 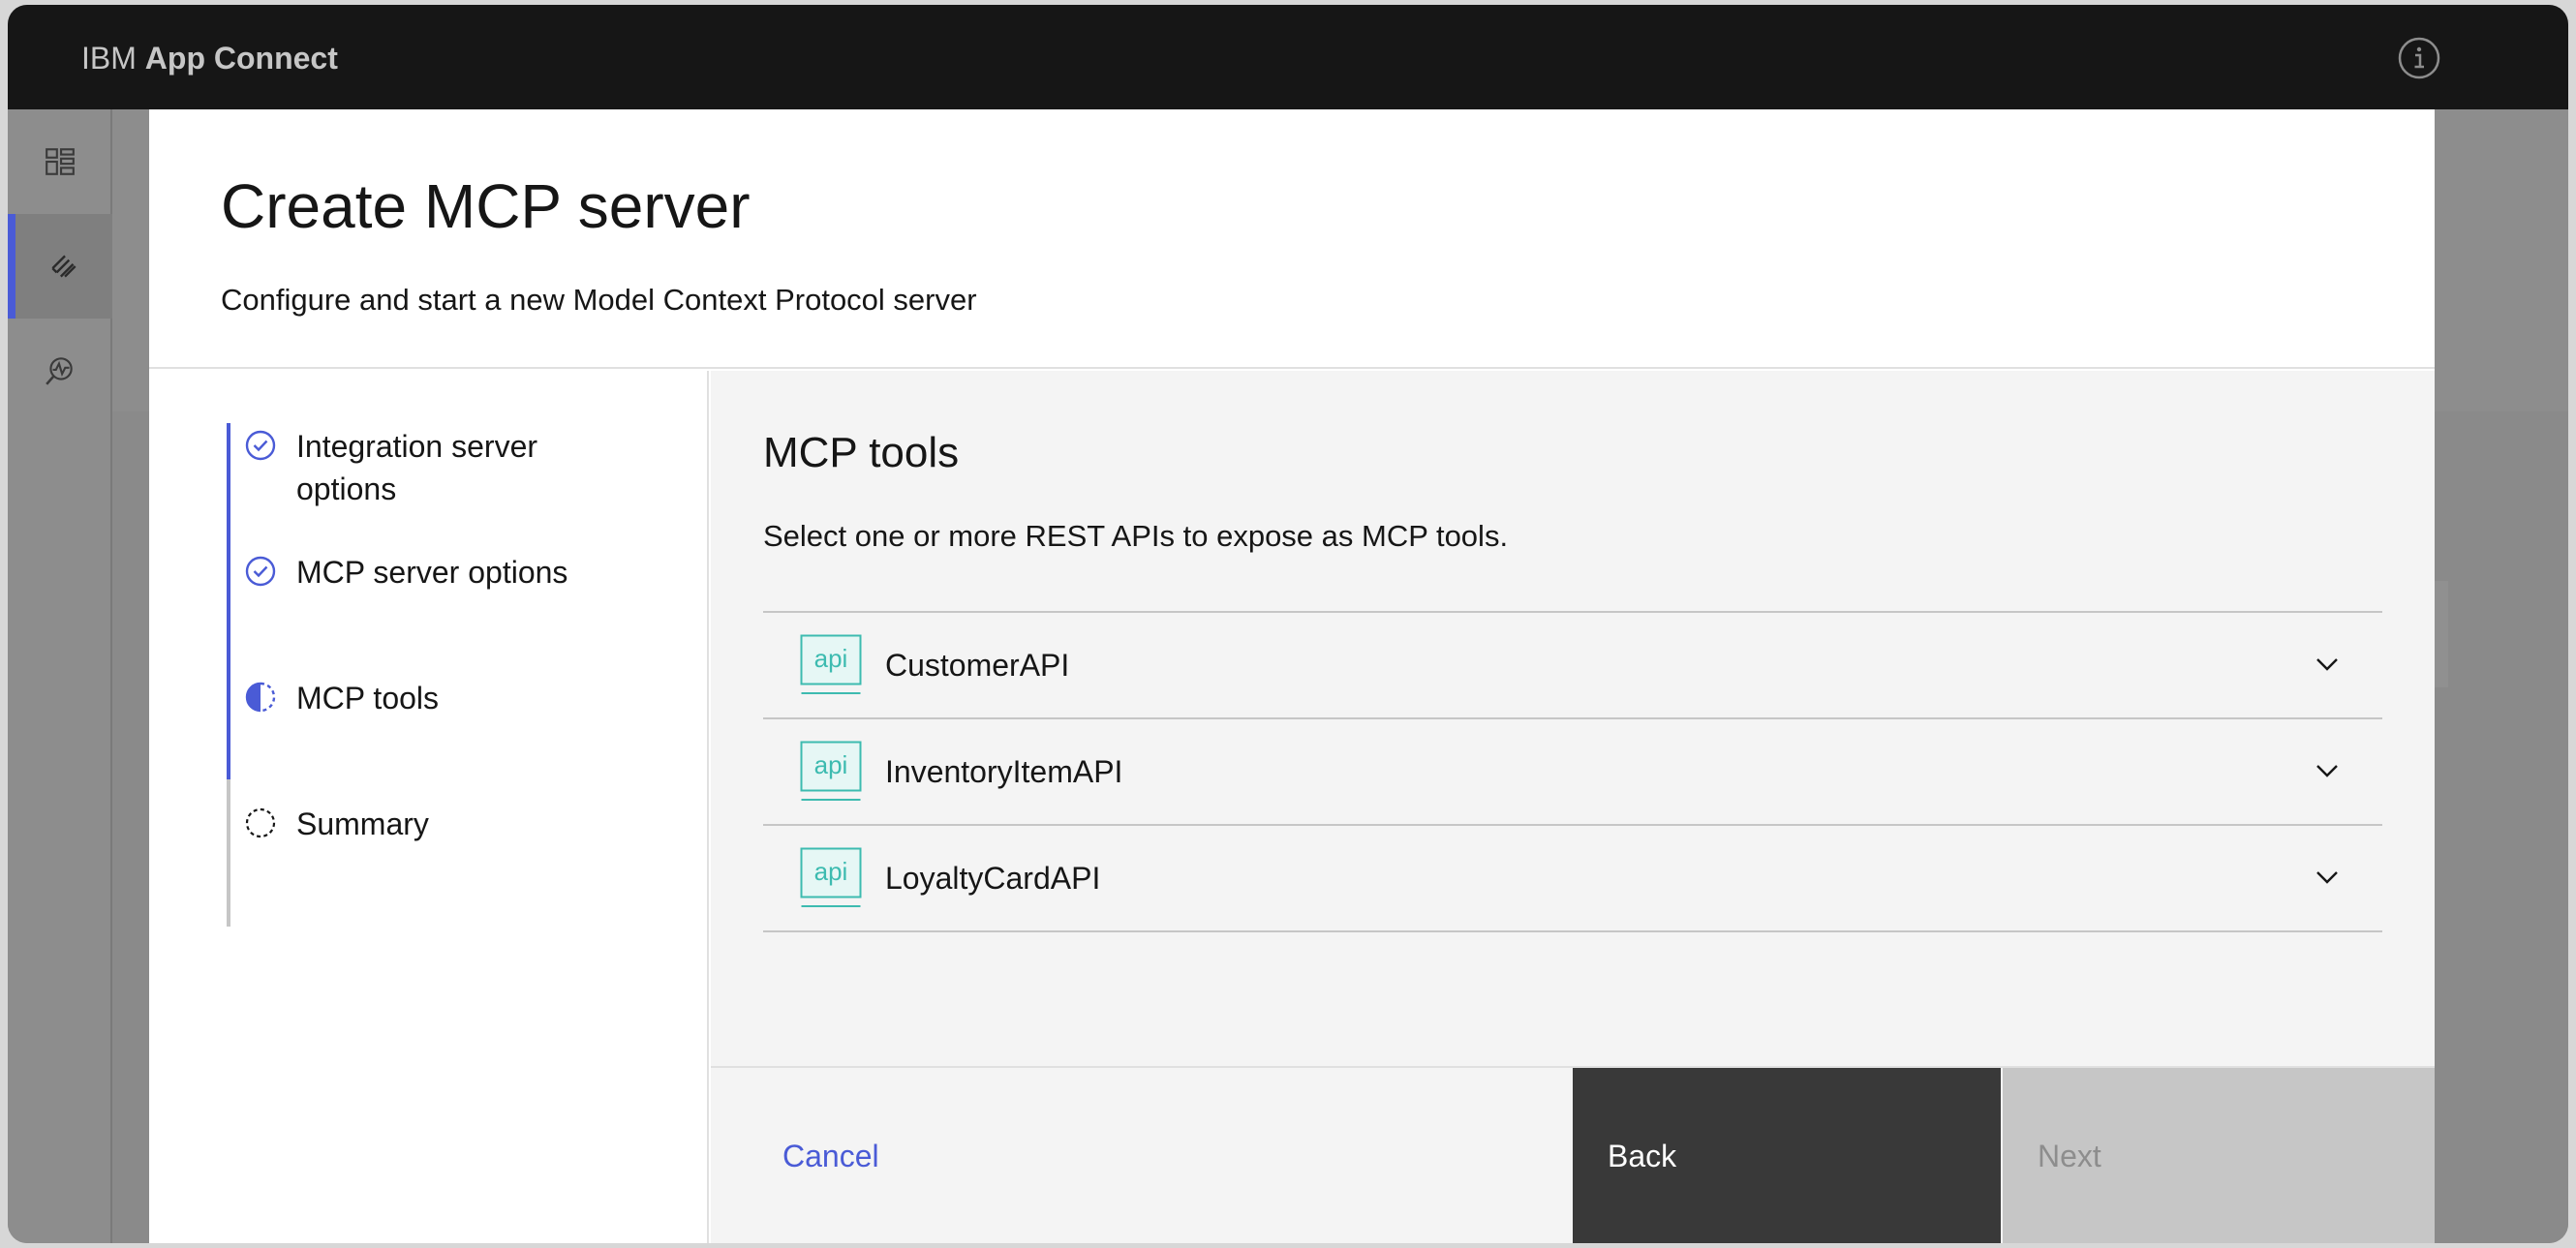 I want to click on step-summary: Summary, so click(x=425, y=824).